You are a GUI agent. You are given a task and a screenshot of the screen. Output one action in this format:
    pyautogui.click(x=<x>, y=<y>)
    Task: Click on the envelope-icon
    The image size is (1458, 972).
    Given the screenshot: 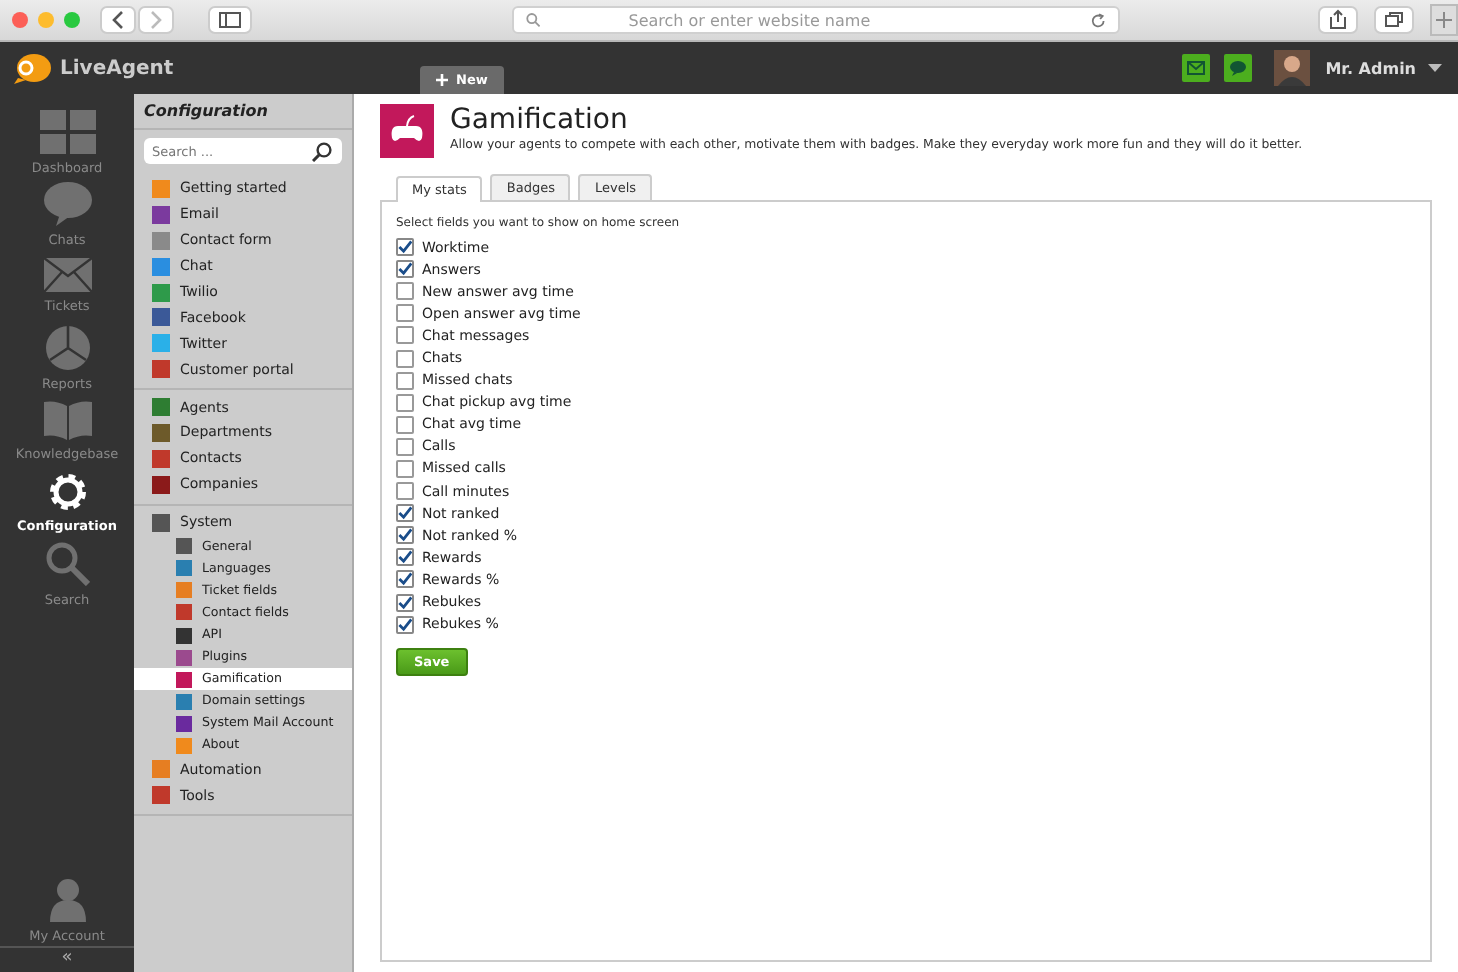 What is the action you would take?
    pyautogui.click(x=67, y=275)
    